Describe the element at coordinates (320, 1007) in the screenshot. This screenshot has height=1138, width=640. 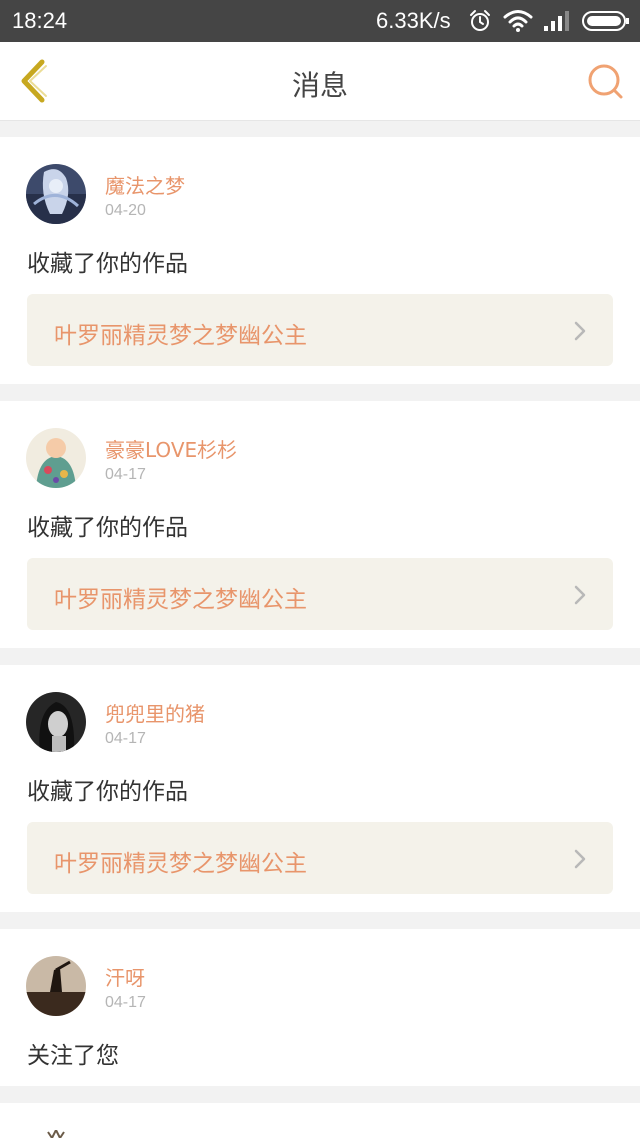
I see `message-card: 汗呀 04-17 关注了您` at that location.